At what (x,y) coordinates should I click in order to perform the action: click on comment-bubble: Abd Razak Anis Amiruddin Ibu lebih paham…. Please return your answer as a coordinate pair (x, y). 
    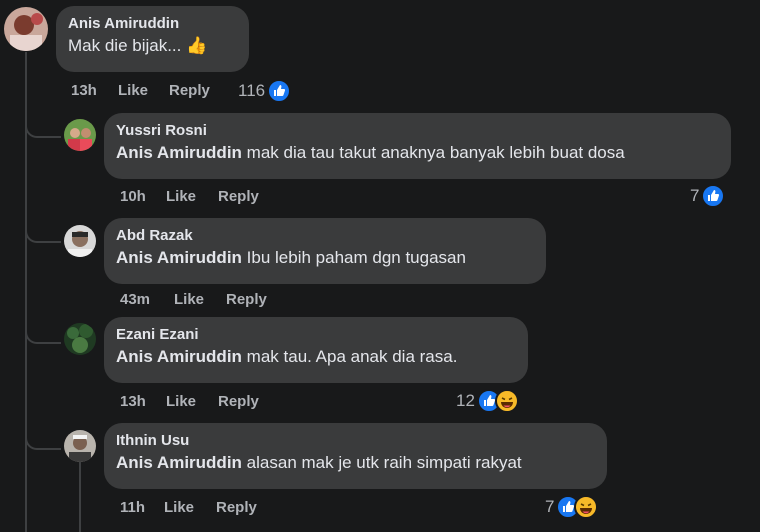
    Looking at the image, I should click on (325, 251).